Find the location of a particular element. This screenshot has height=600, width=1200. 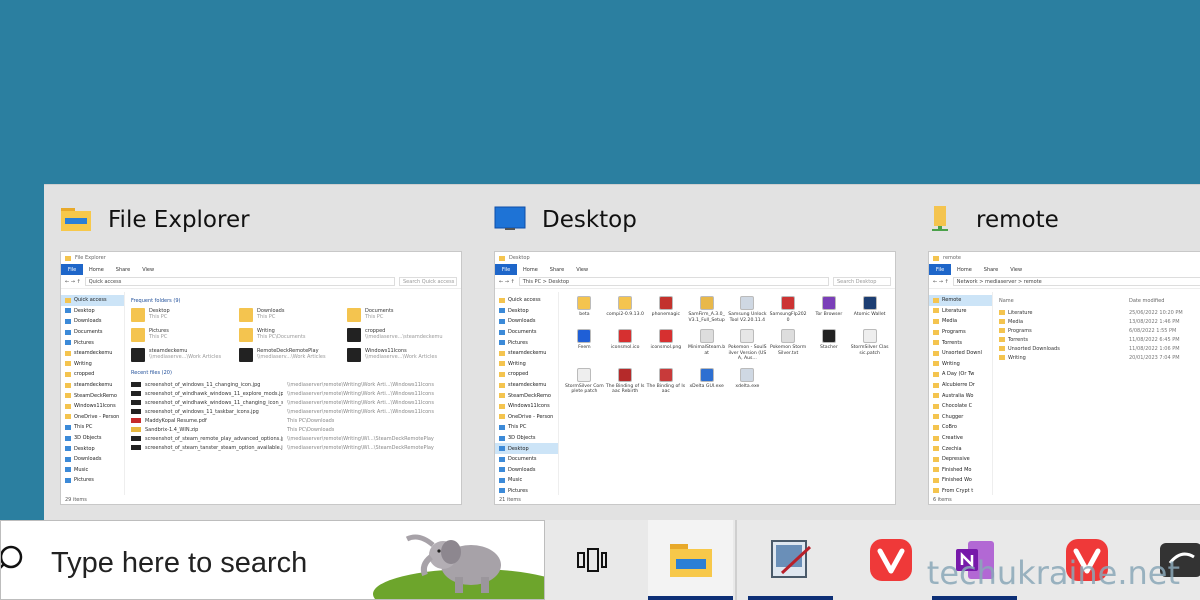

frequent-folder: Downloads This PC is located at coordinates (293, 315).